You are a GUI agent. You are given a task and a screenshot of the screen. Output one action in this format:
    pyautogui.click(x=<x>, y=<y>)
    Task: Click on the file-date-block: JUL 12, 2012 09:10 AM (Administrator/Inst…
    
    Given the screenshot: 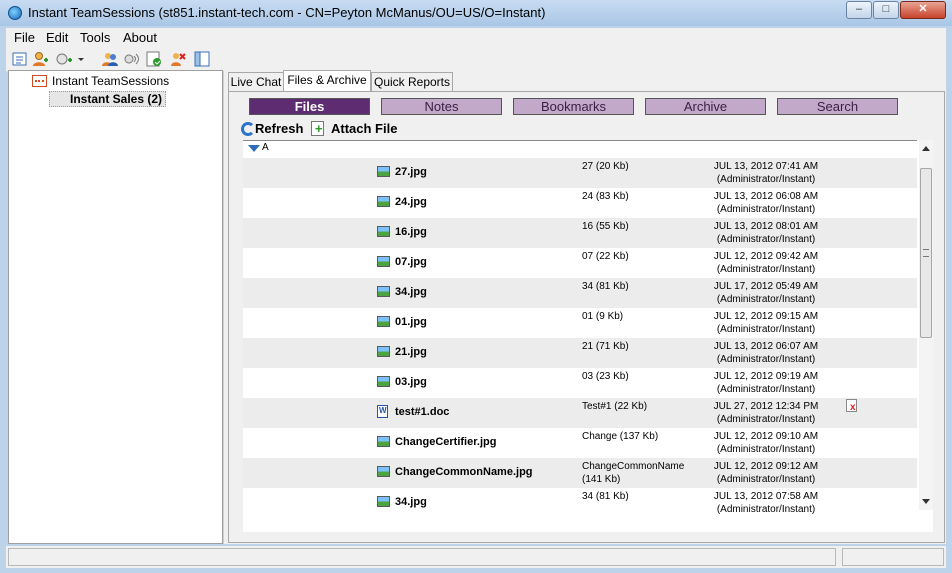 What is the action you would take?
    pyautogui.click(x=766, y=443)
    